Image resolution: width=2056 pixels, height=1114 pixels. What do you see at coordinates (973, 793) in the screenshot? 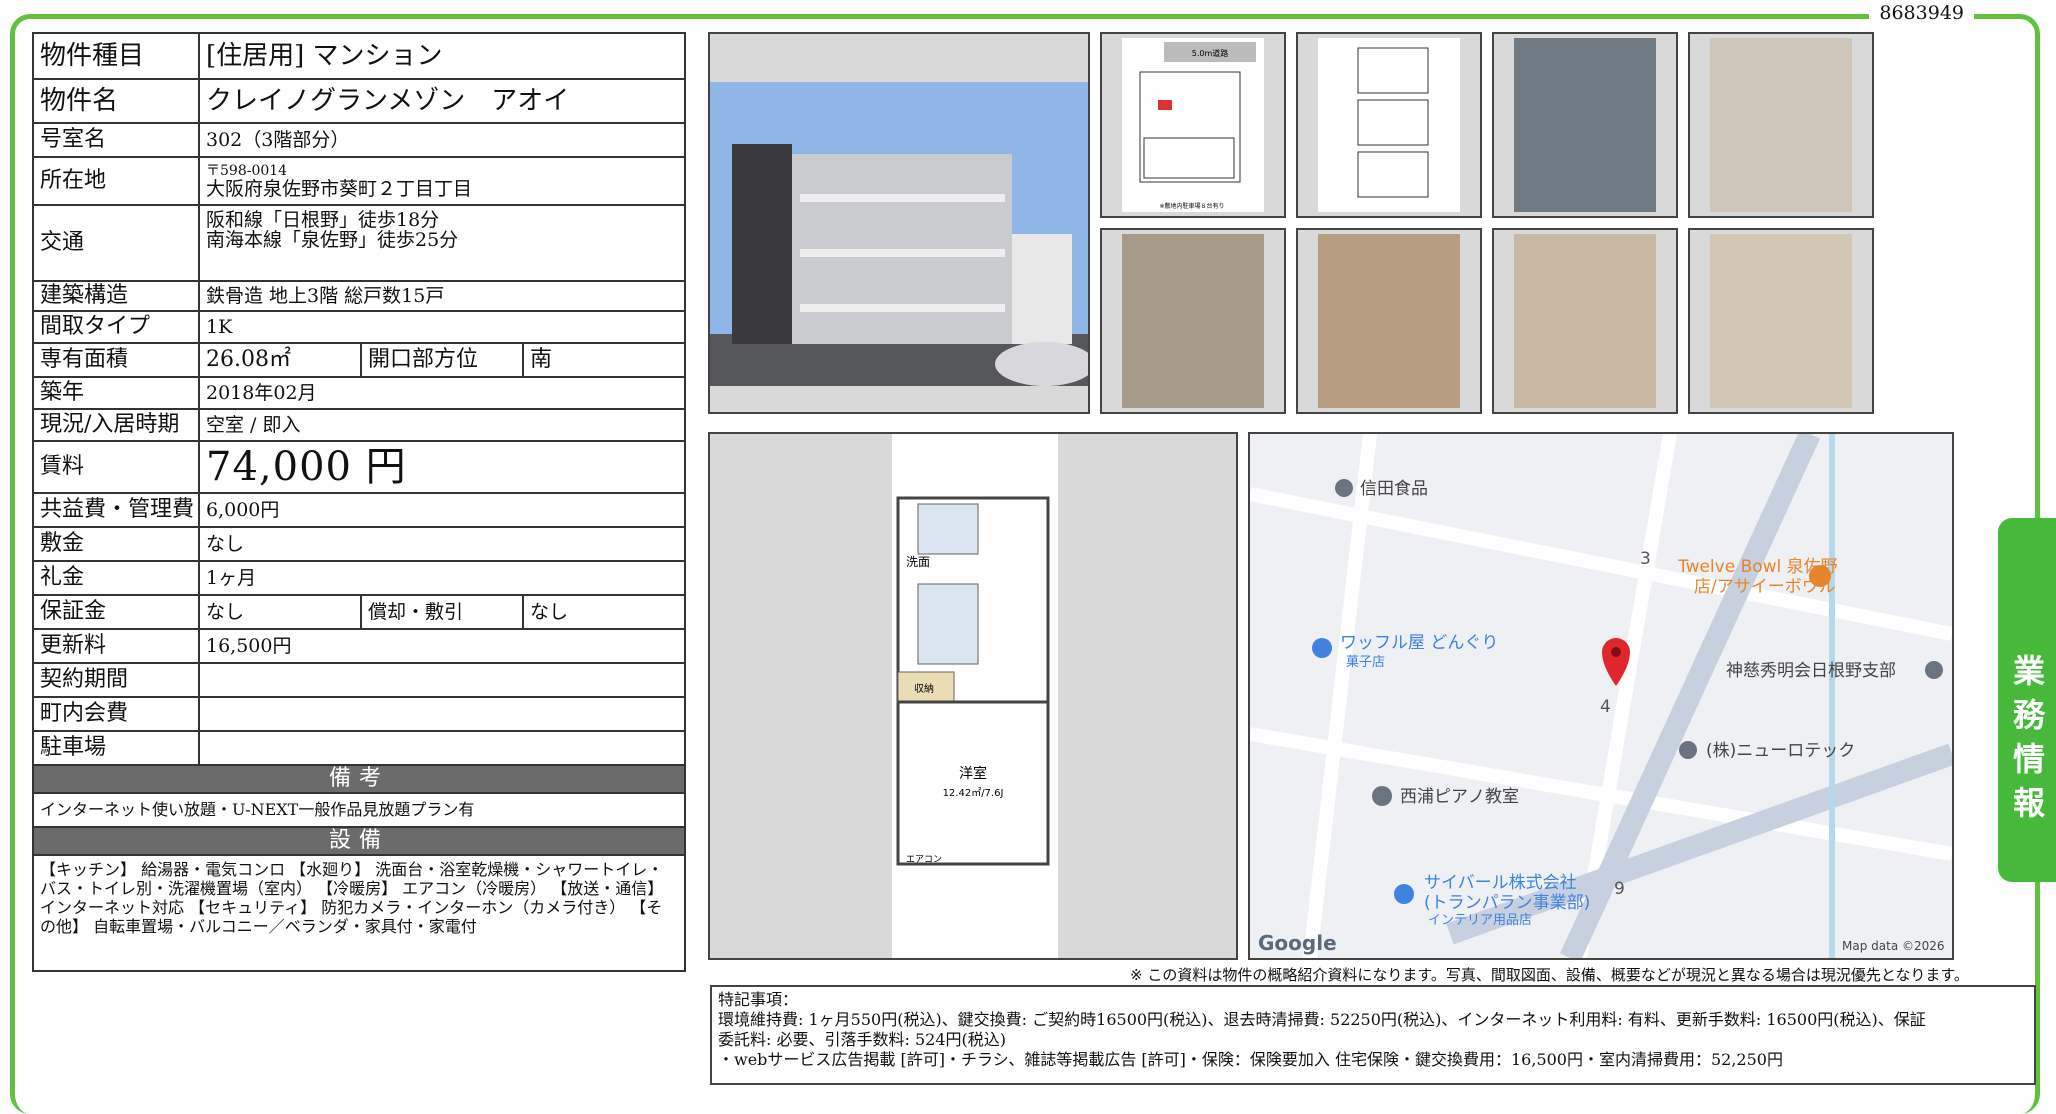
I see `plan-room-size: 12.42㎡/7.6J` at bounding box center [973, 793].